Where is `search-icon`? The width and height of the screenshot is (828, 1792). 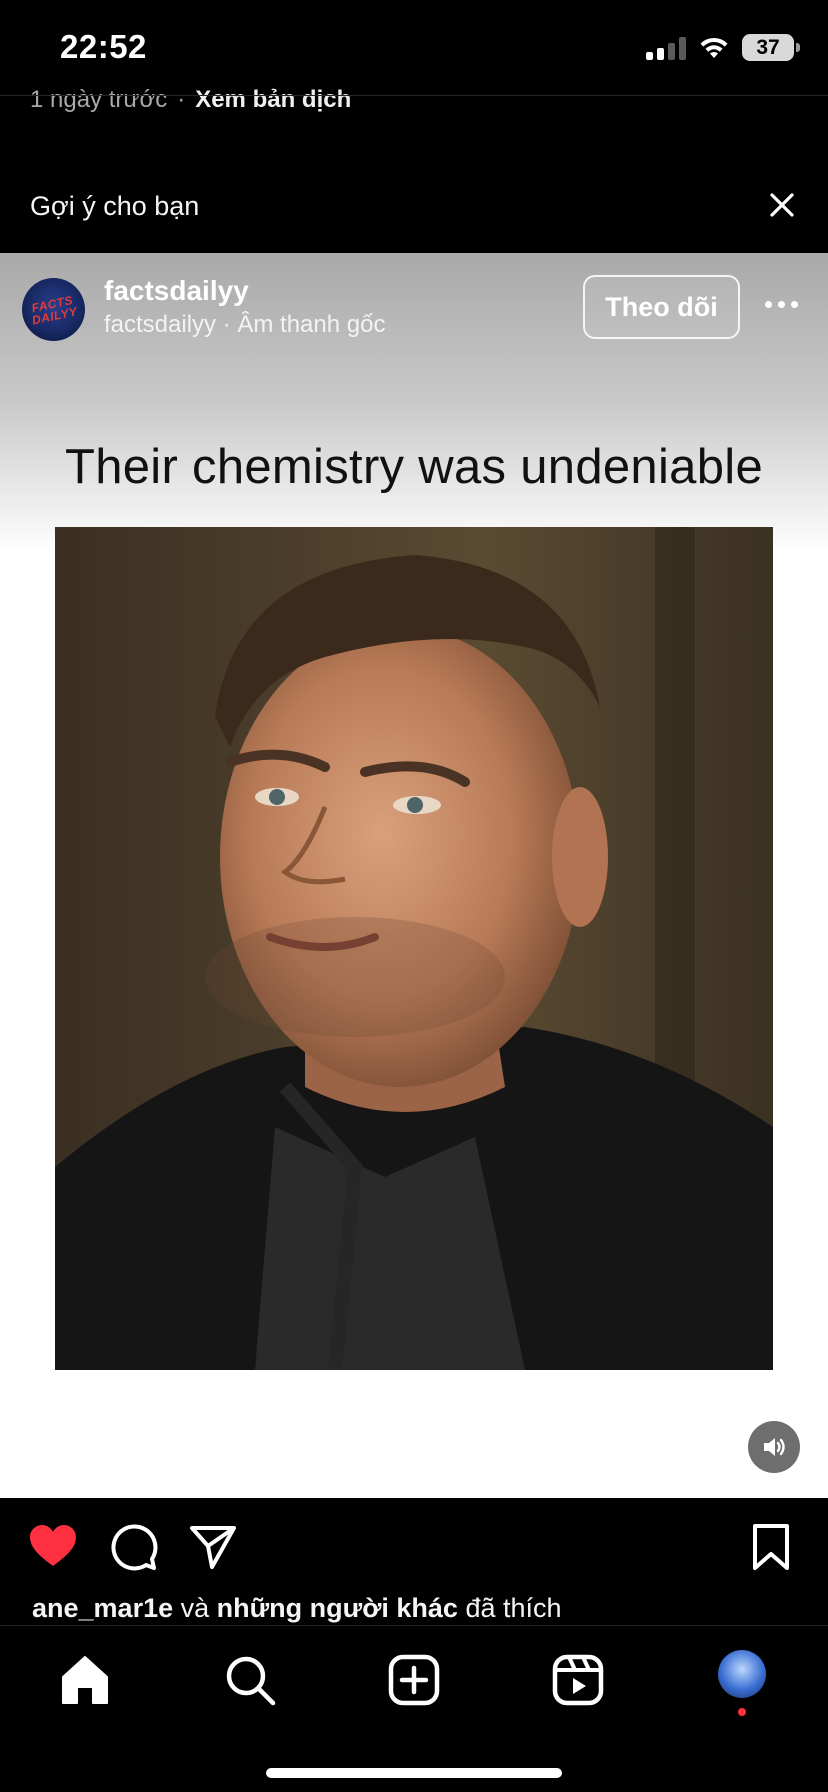
search-icon is located at coordinates (250, 1680).